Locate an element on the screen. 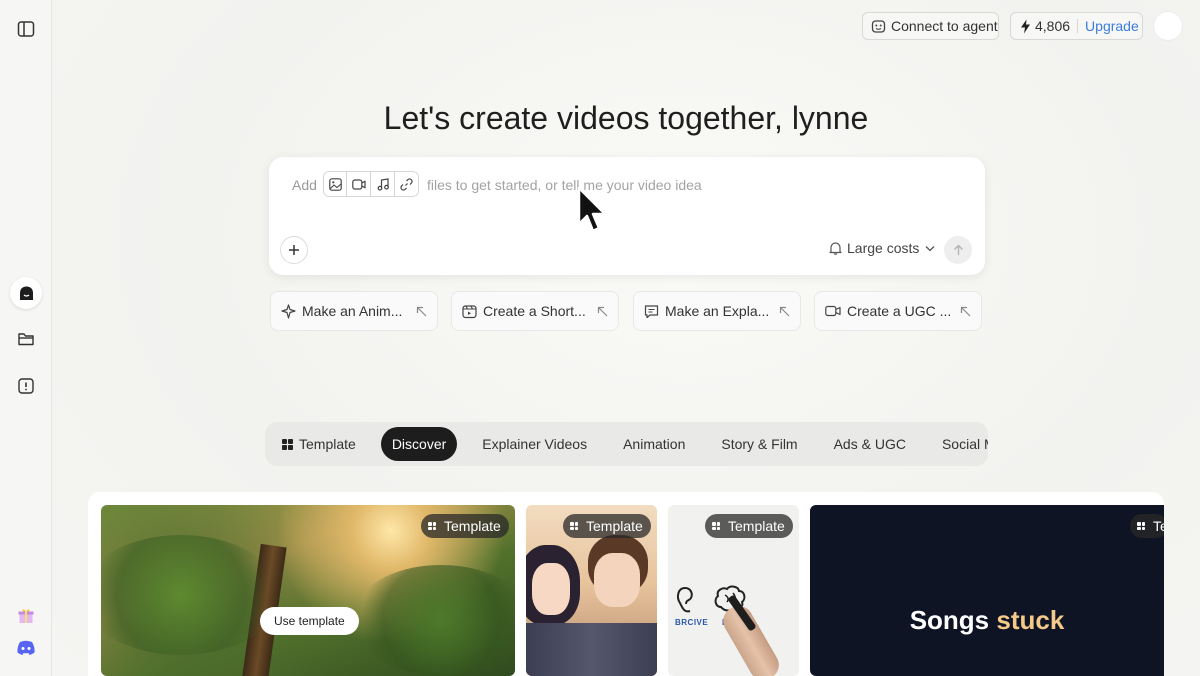 The image size is (1200, 676). connect-agent-label: Connect to agent is located at coordinates (944, 26).